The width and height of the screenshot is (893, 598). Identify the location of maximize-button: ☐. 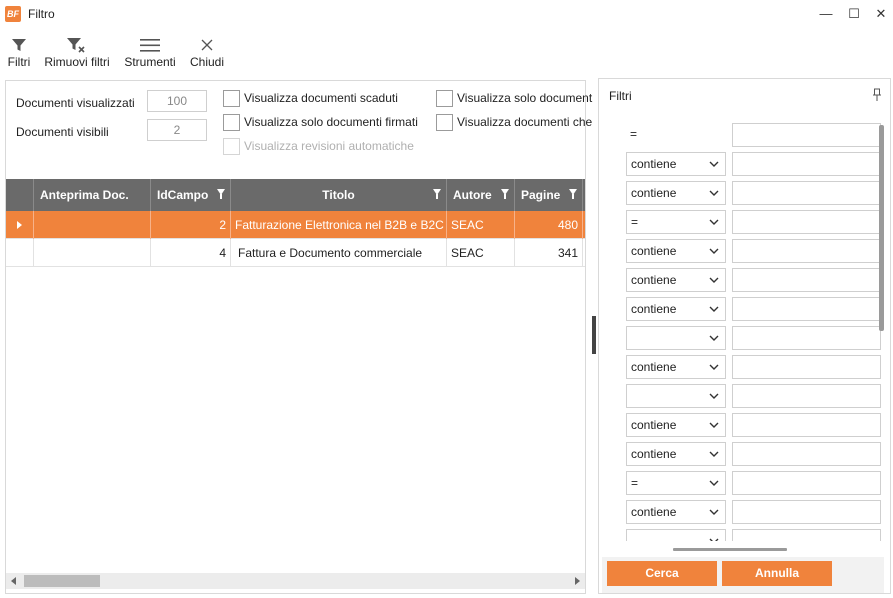
(854, 14).